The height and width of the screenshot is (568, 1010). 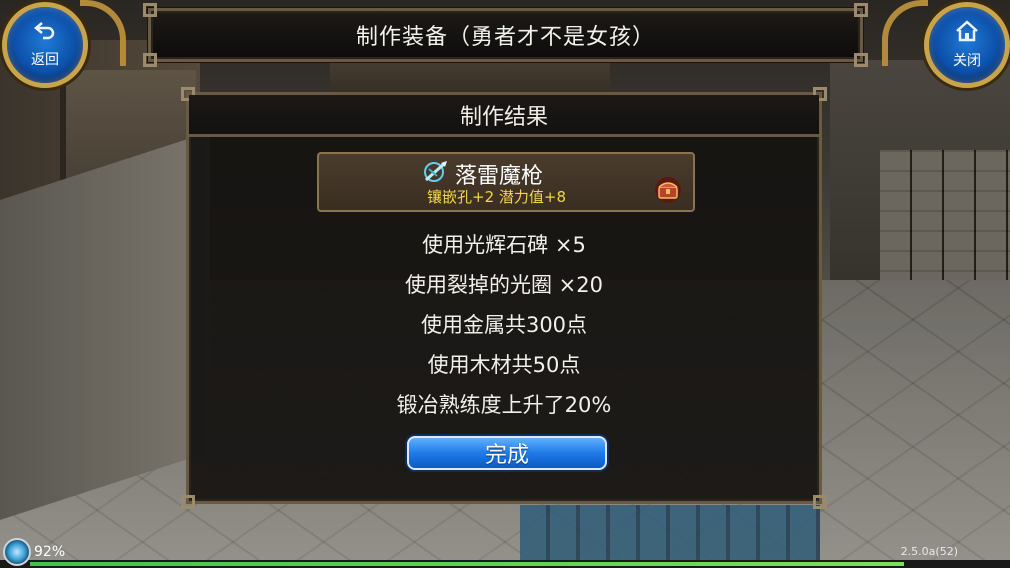 I want to click on back-button: 返回, so click(x=45, y=45).